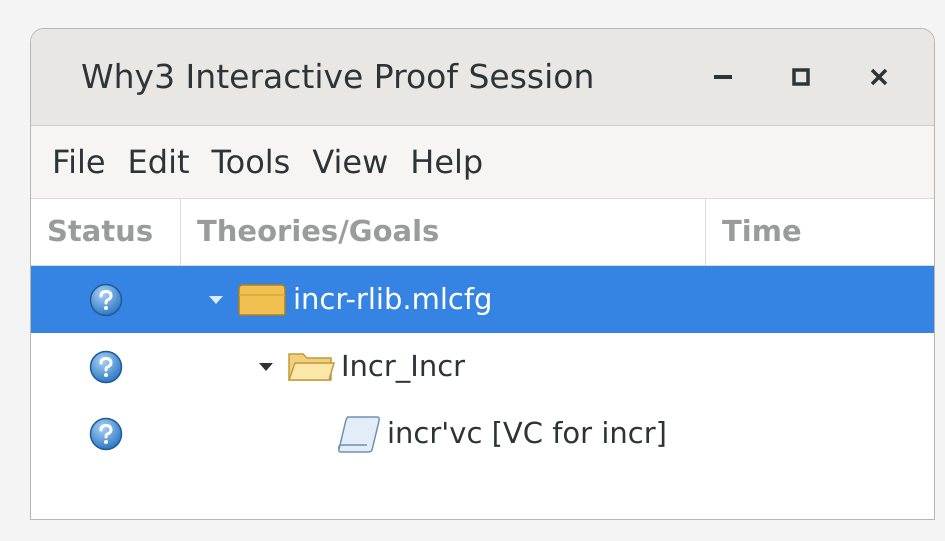 Image resolution: width=945 pixels, height=541 pixels. I want to click on maximize-icon, so click(801, 77).